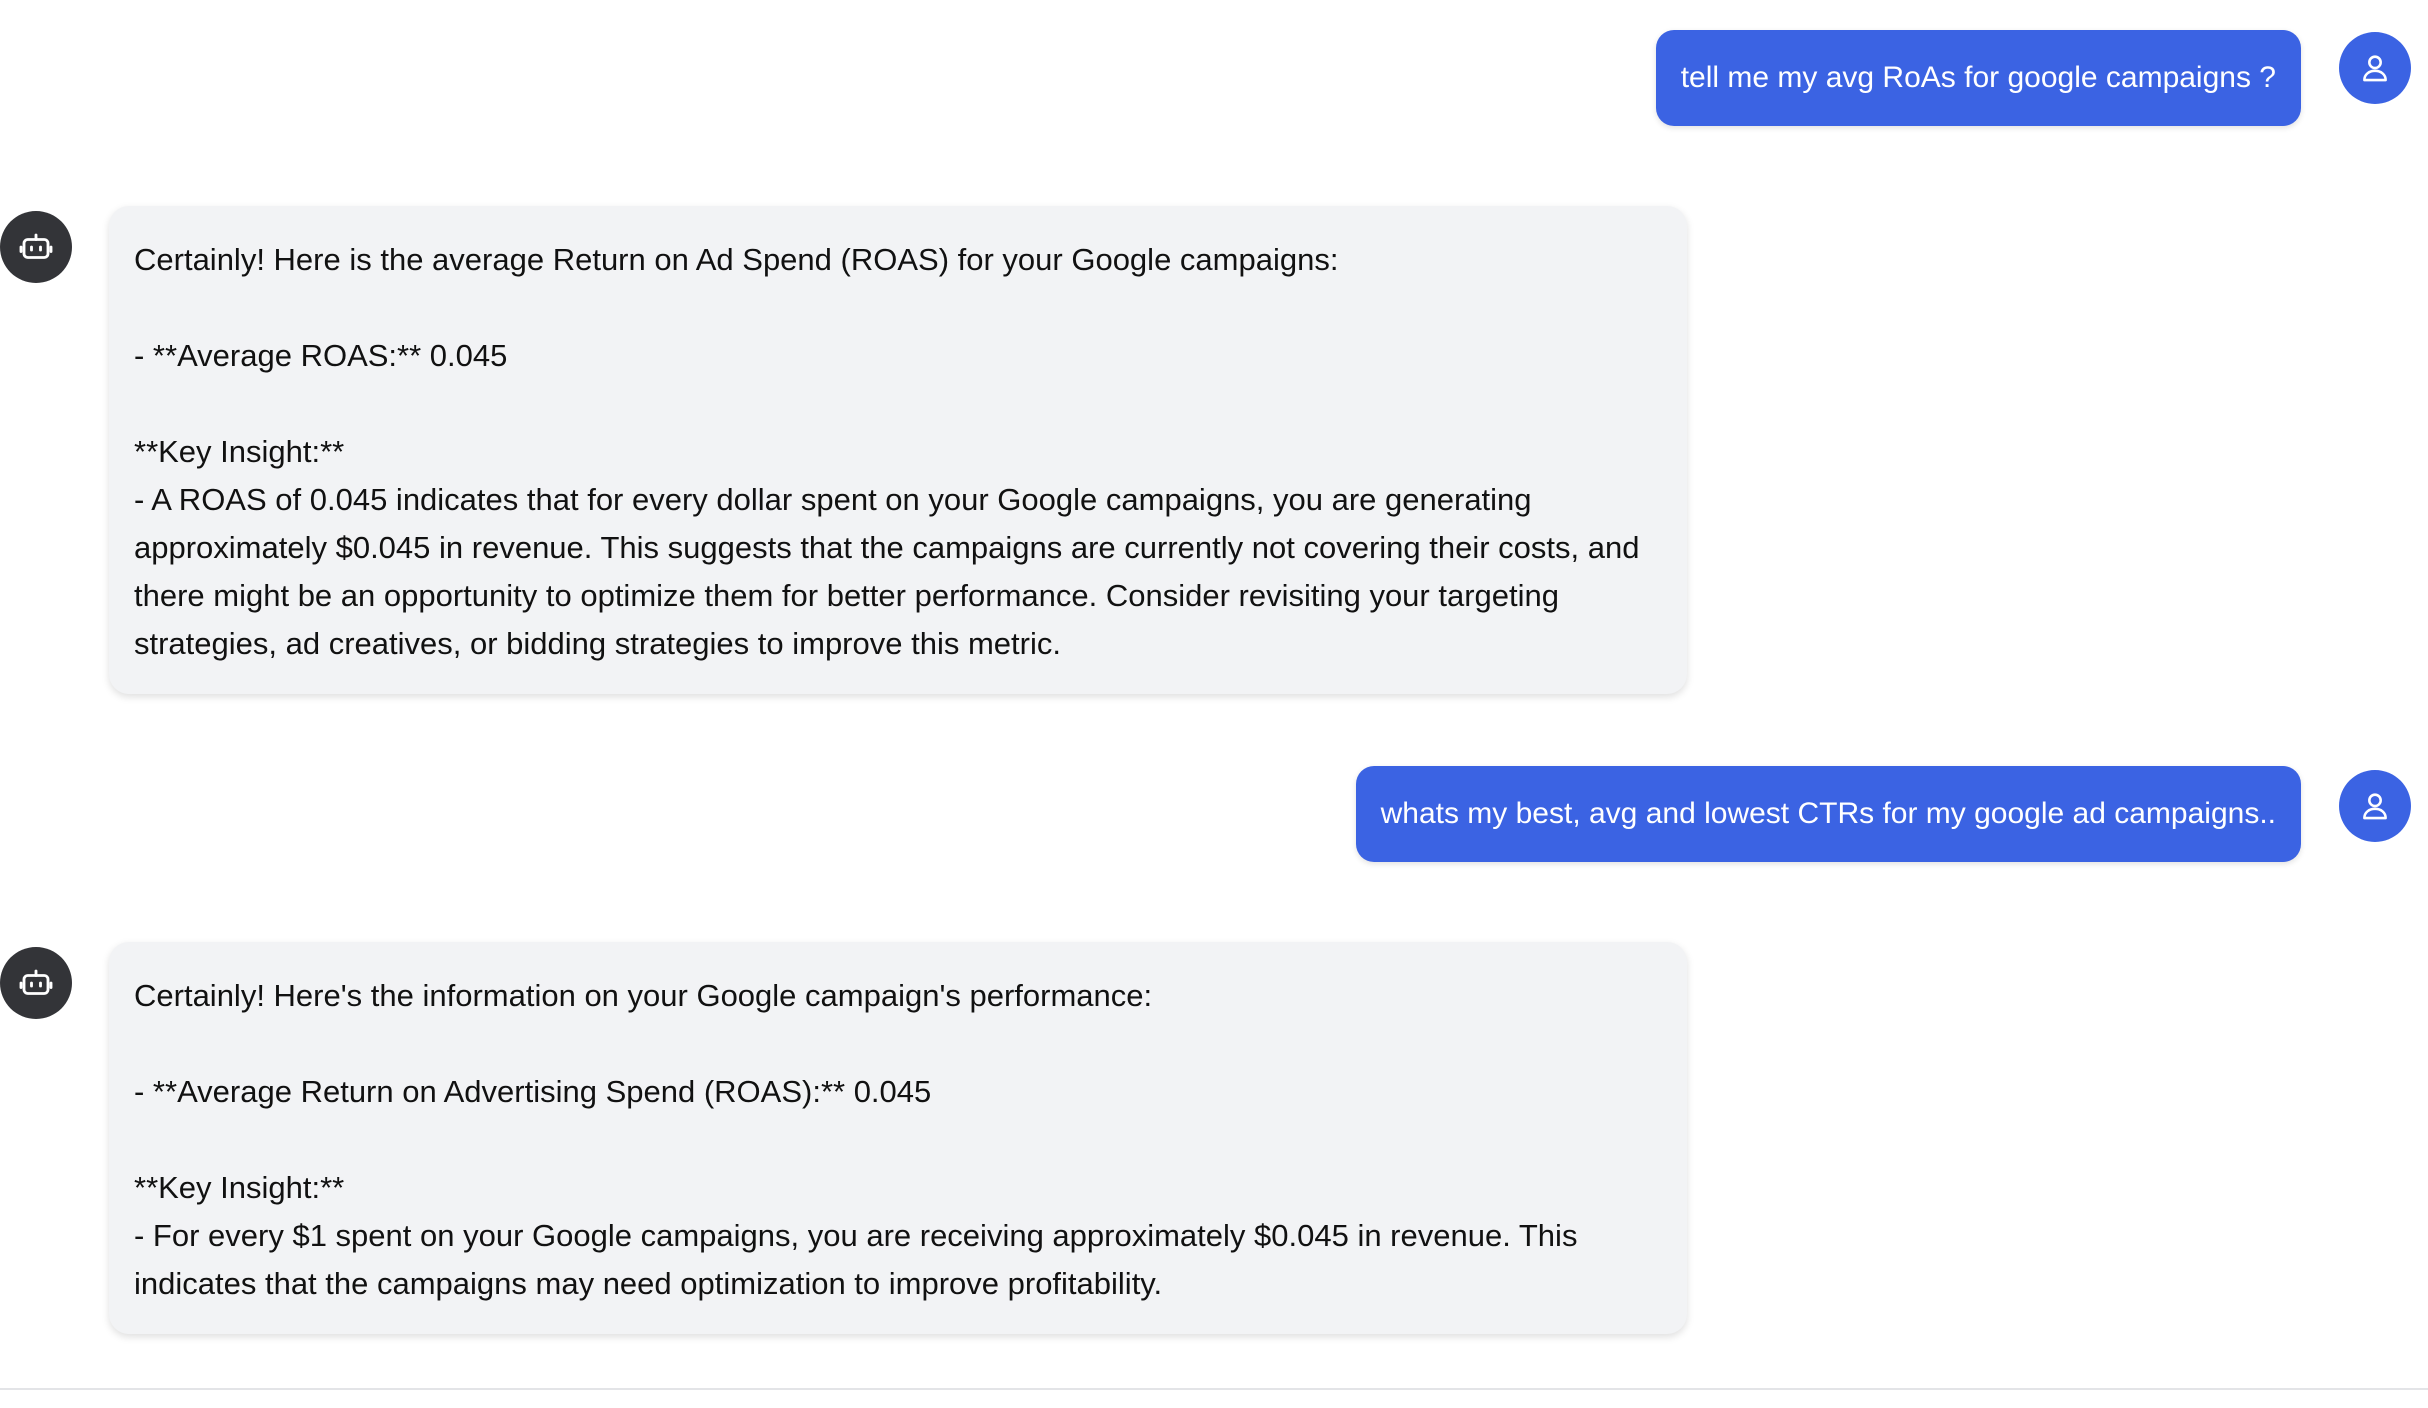 This screenshot has height=1408, width=2428. Describe the element at coordinates (1214, 1389) in the screenshot. I see `divider` at that location.